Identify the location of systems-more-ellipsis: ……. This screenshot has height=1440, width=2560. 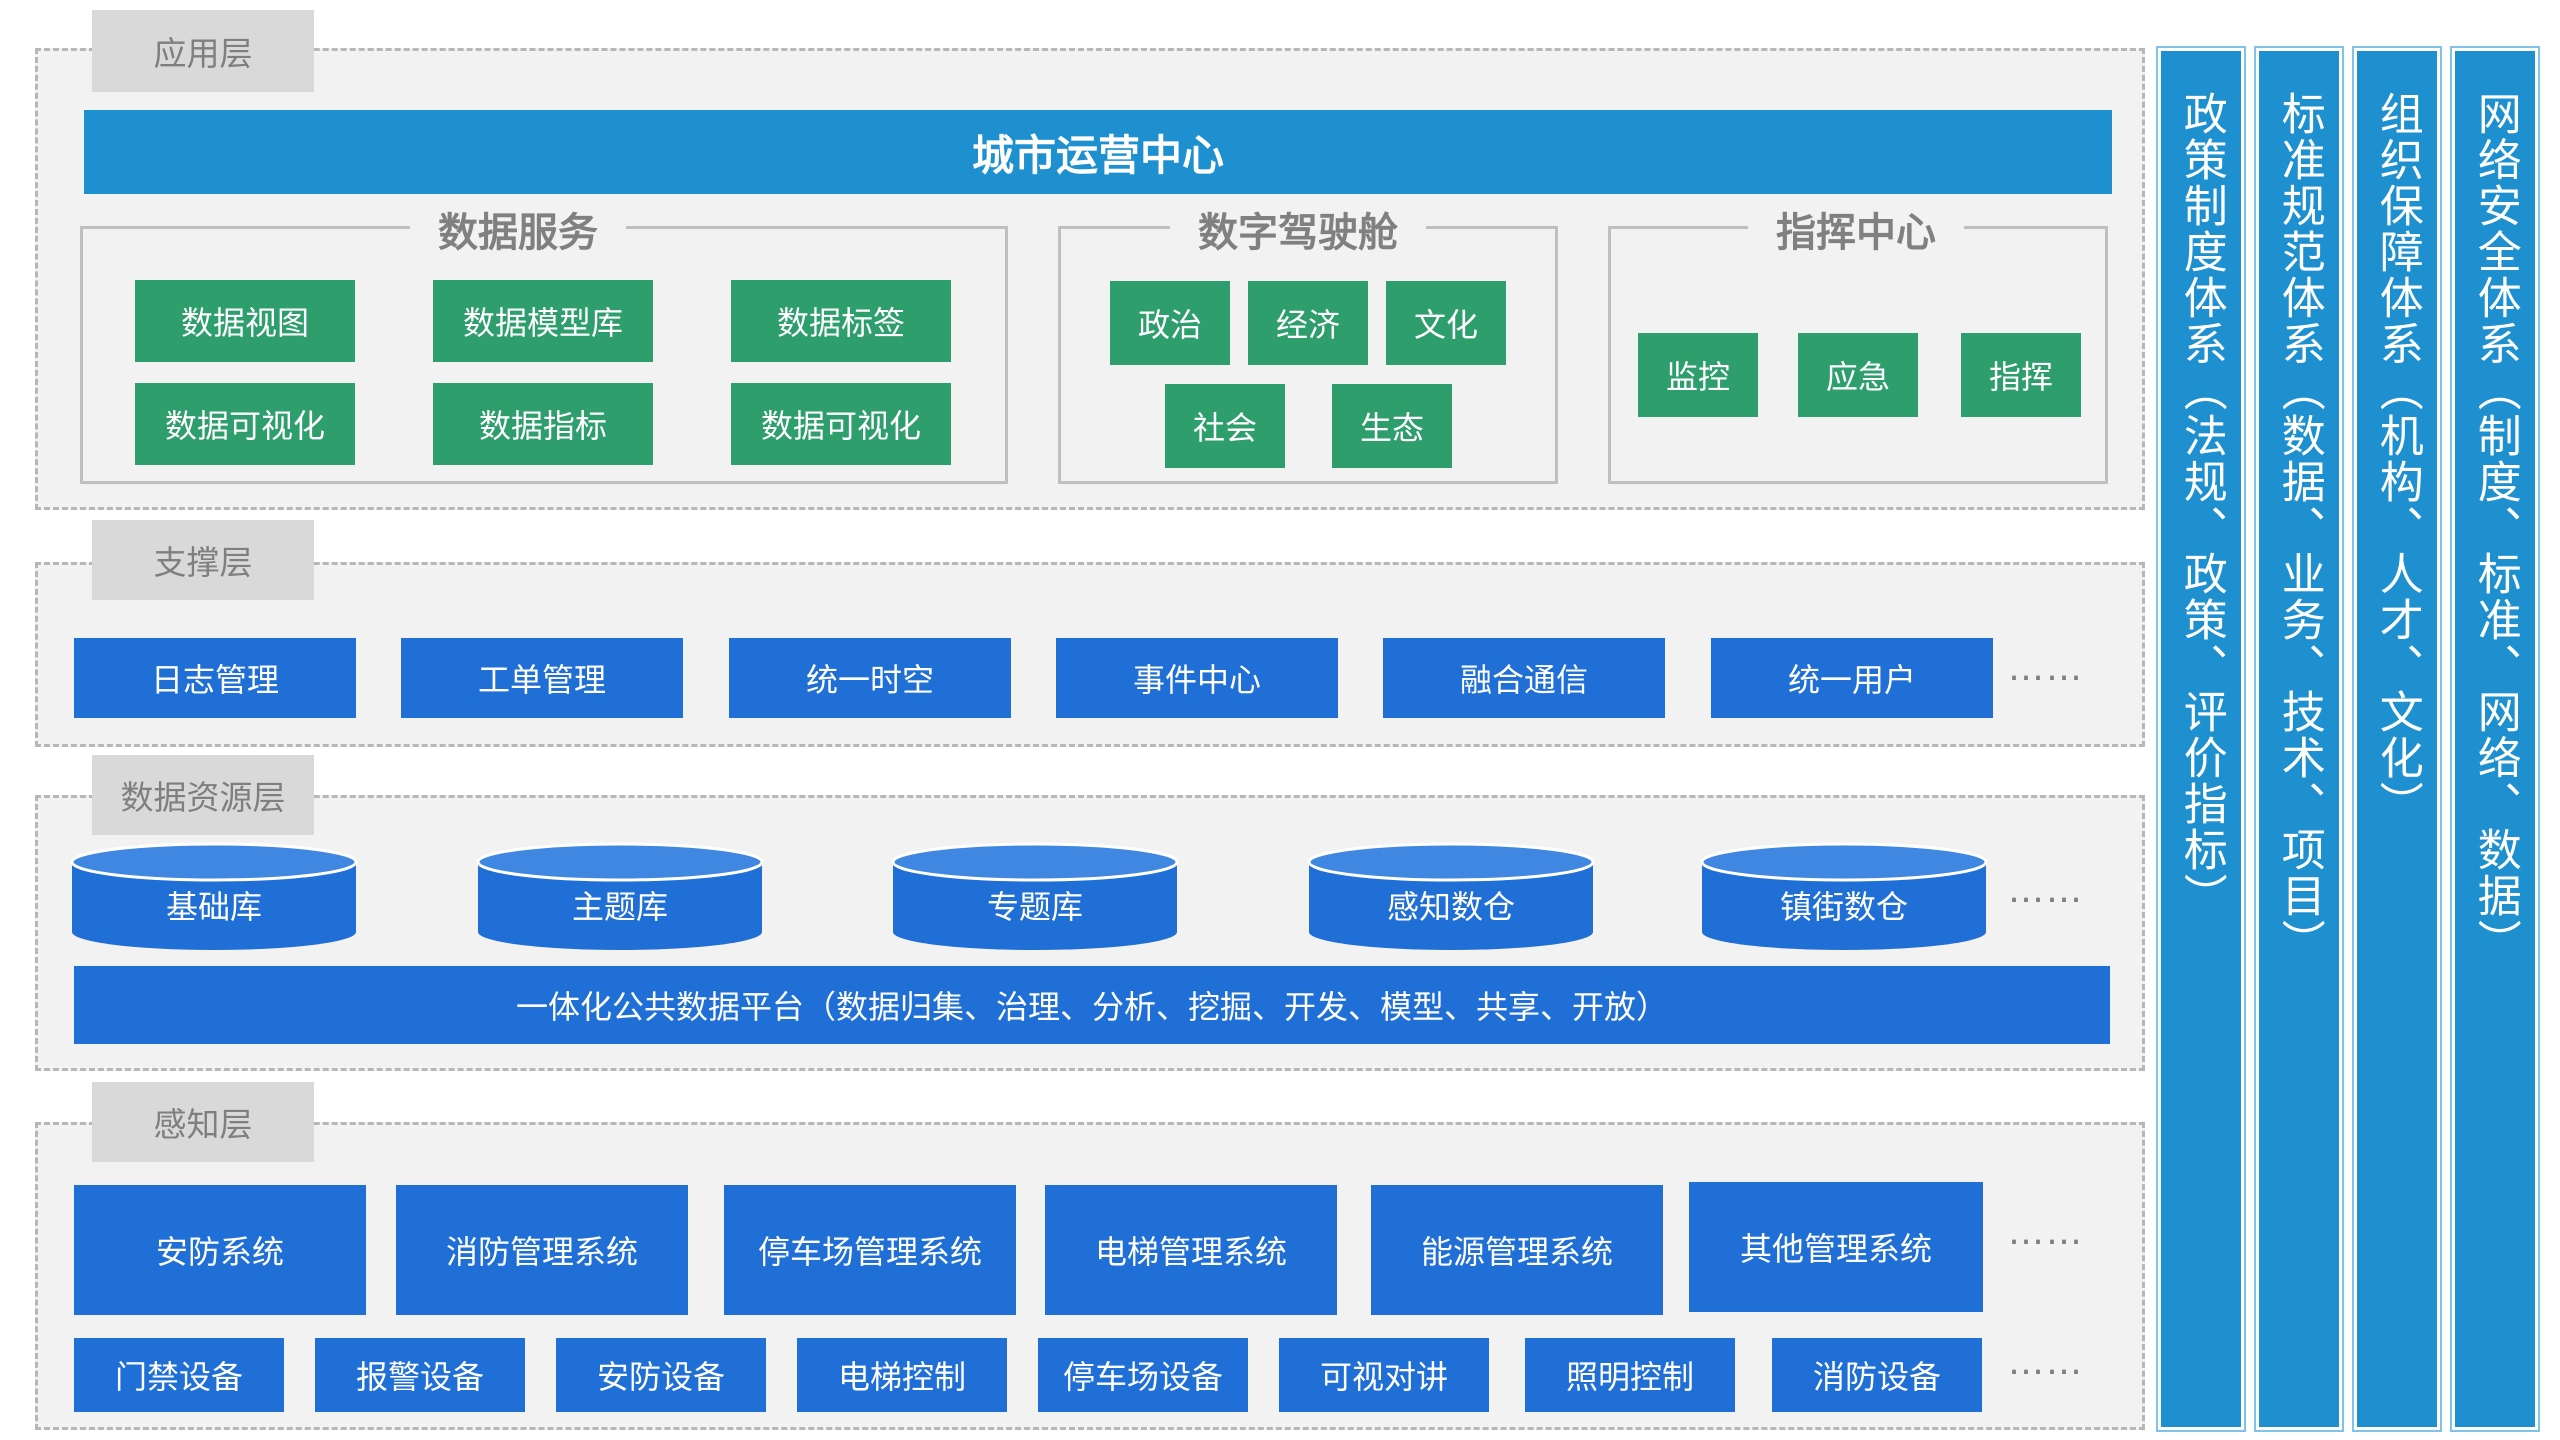
(2046, 1232).